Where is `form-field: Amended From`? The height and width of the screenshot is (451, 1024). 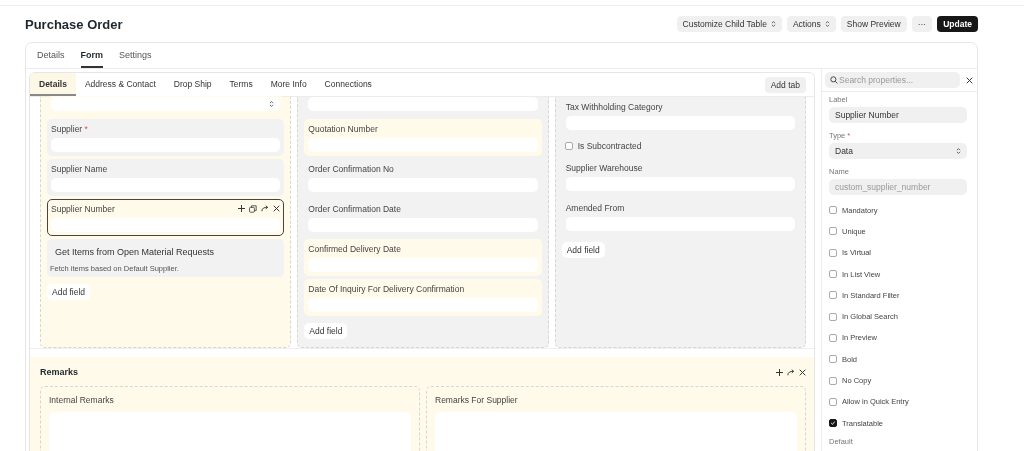 form-field: Amended From is located at coordinates (680, 216).